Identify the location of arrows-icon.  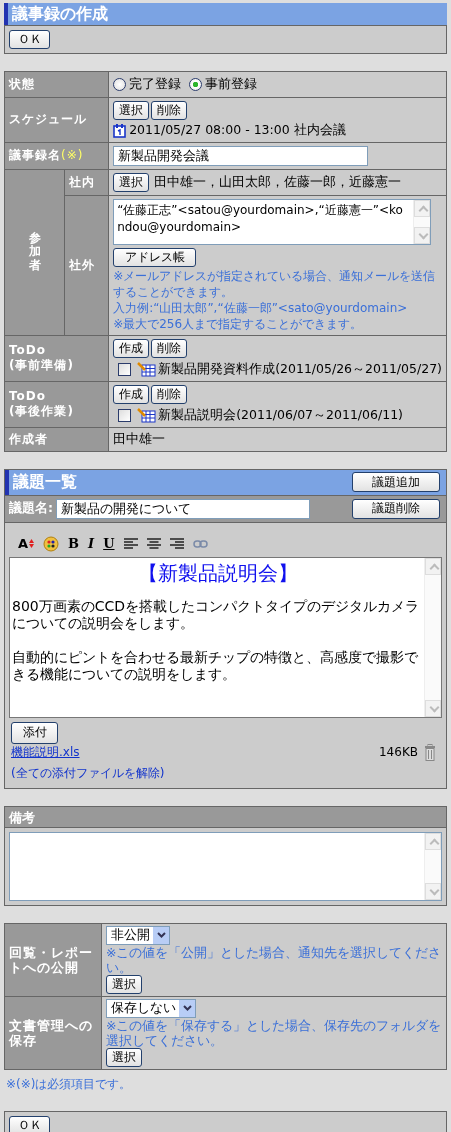
(32, 543).